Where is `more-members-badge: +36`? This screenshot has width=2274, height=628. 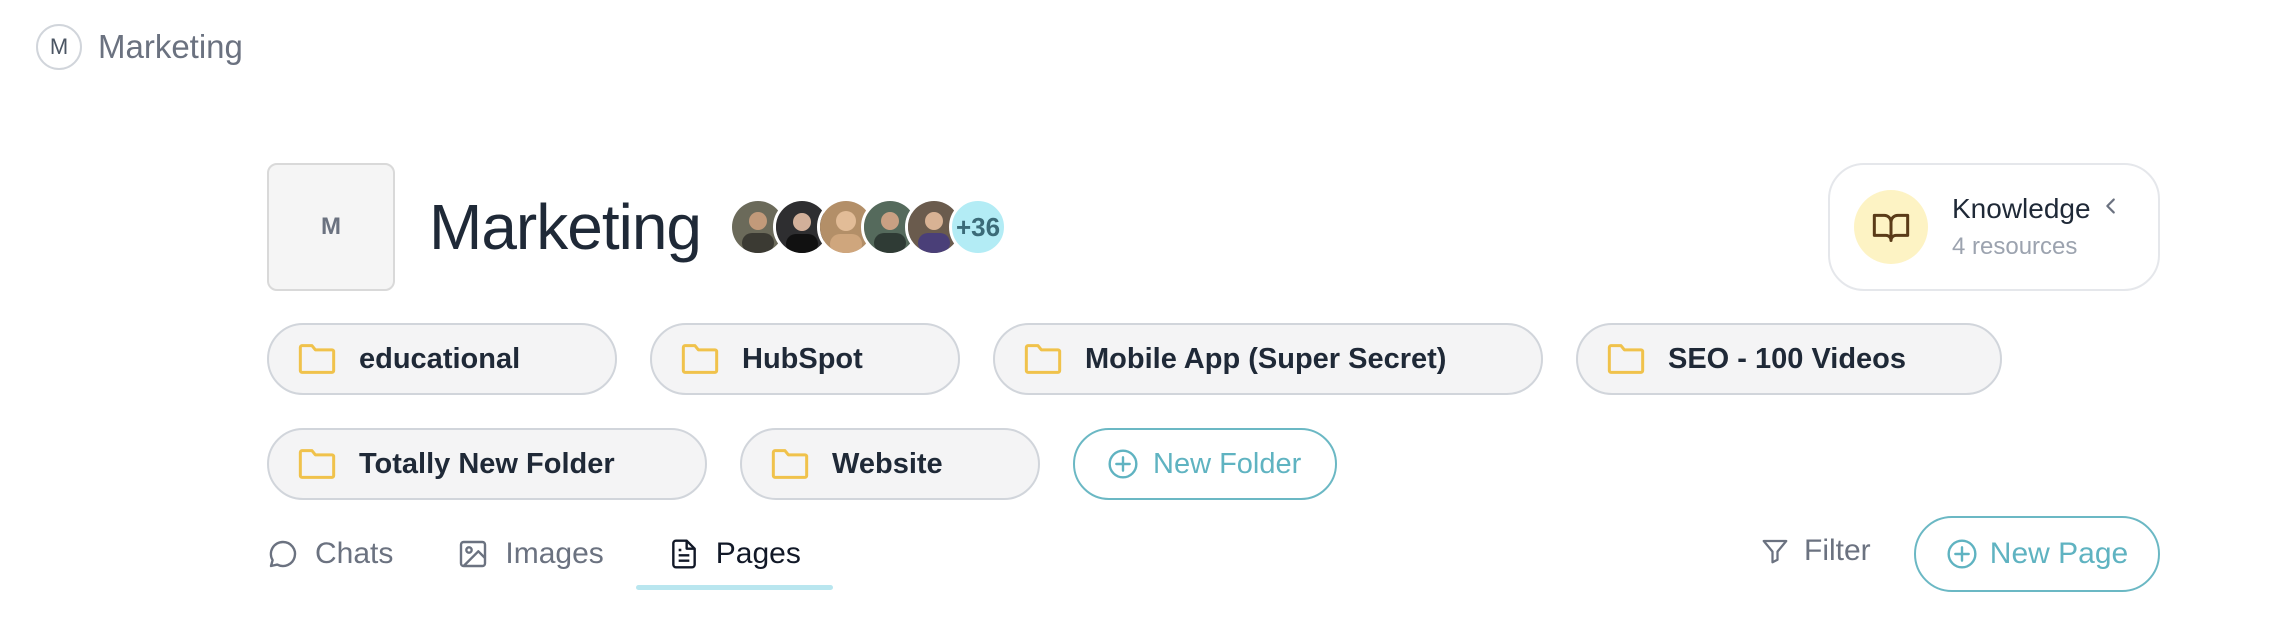 more-members-badge: +36 is located at coordinates (978, 227).